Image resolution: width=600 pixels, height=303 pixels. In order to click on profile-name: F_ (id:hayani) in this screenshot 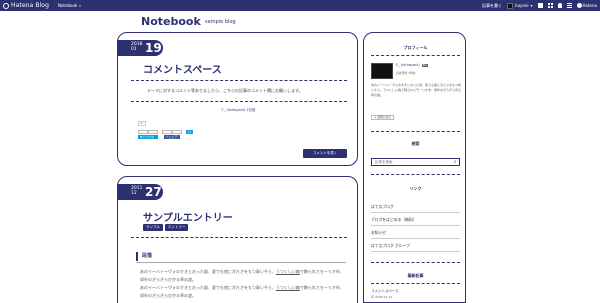, I will do `click(408, 65)`.